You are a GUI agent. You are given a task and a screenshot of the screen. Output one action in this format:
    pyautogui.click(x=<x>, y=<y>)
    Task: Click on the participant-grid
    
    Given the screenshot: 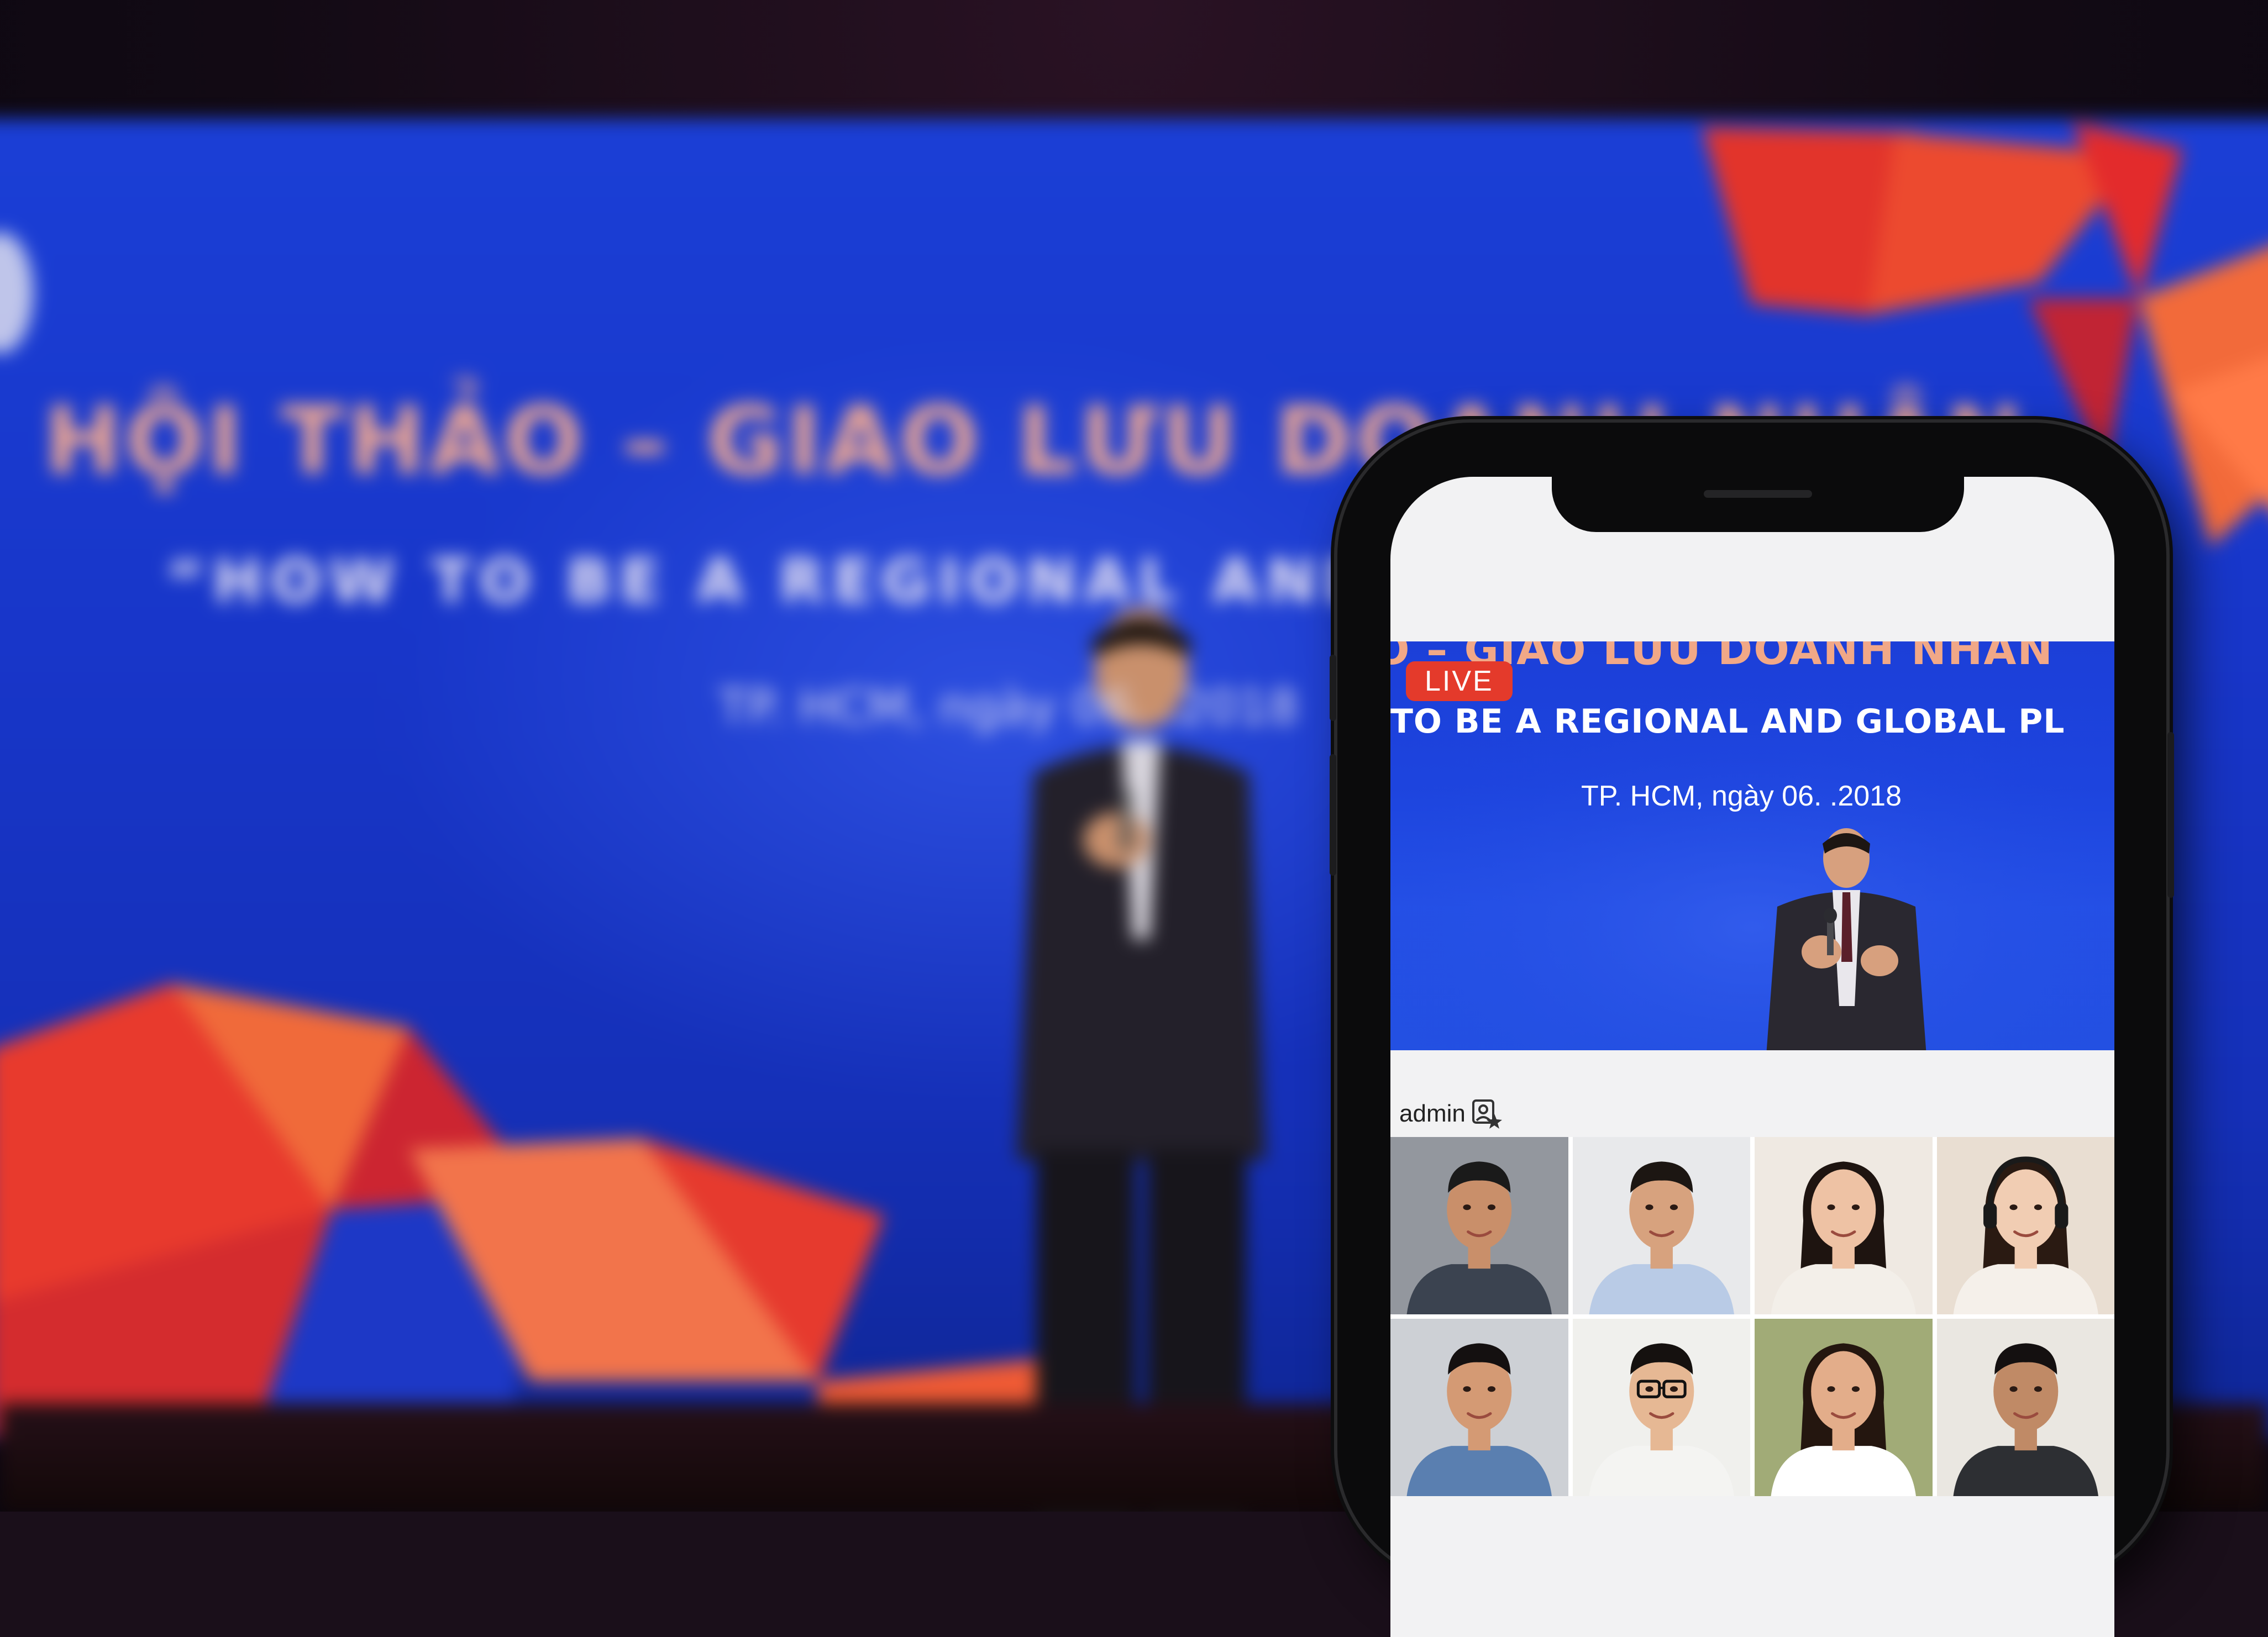 What is the action you would take?
    pyautogui.click(x=1752, y=1316)
    